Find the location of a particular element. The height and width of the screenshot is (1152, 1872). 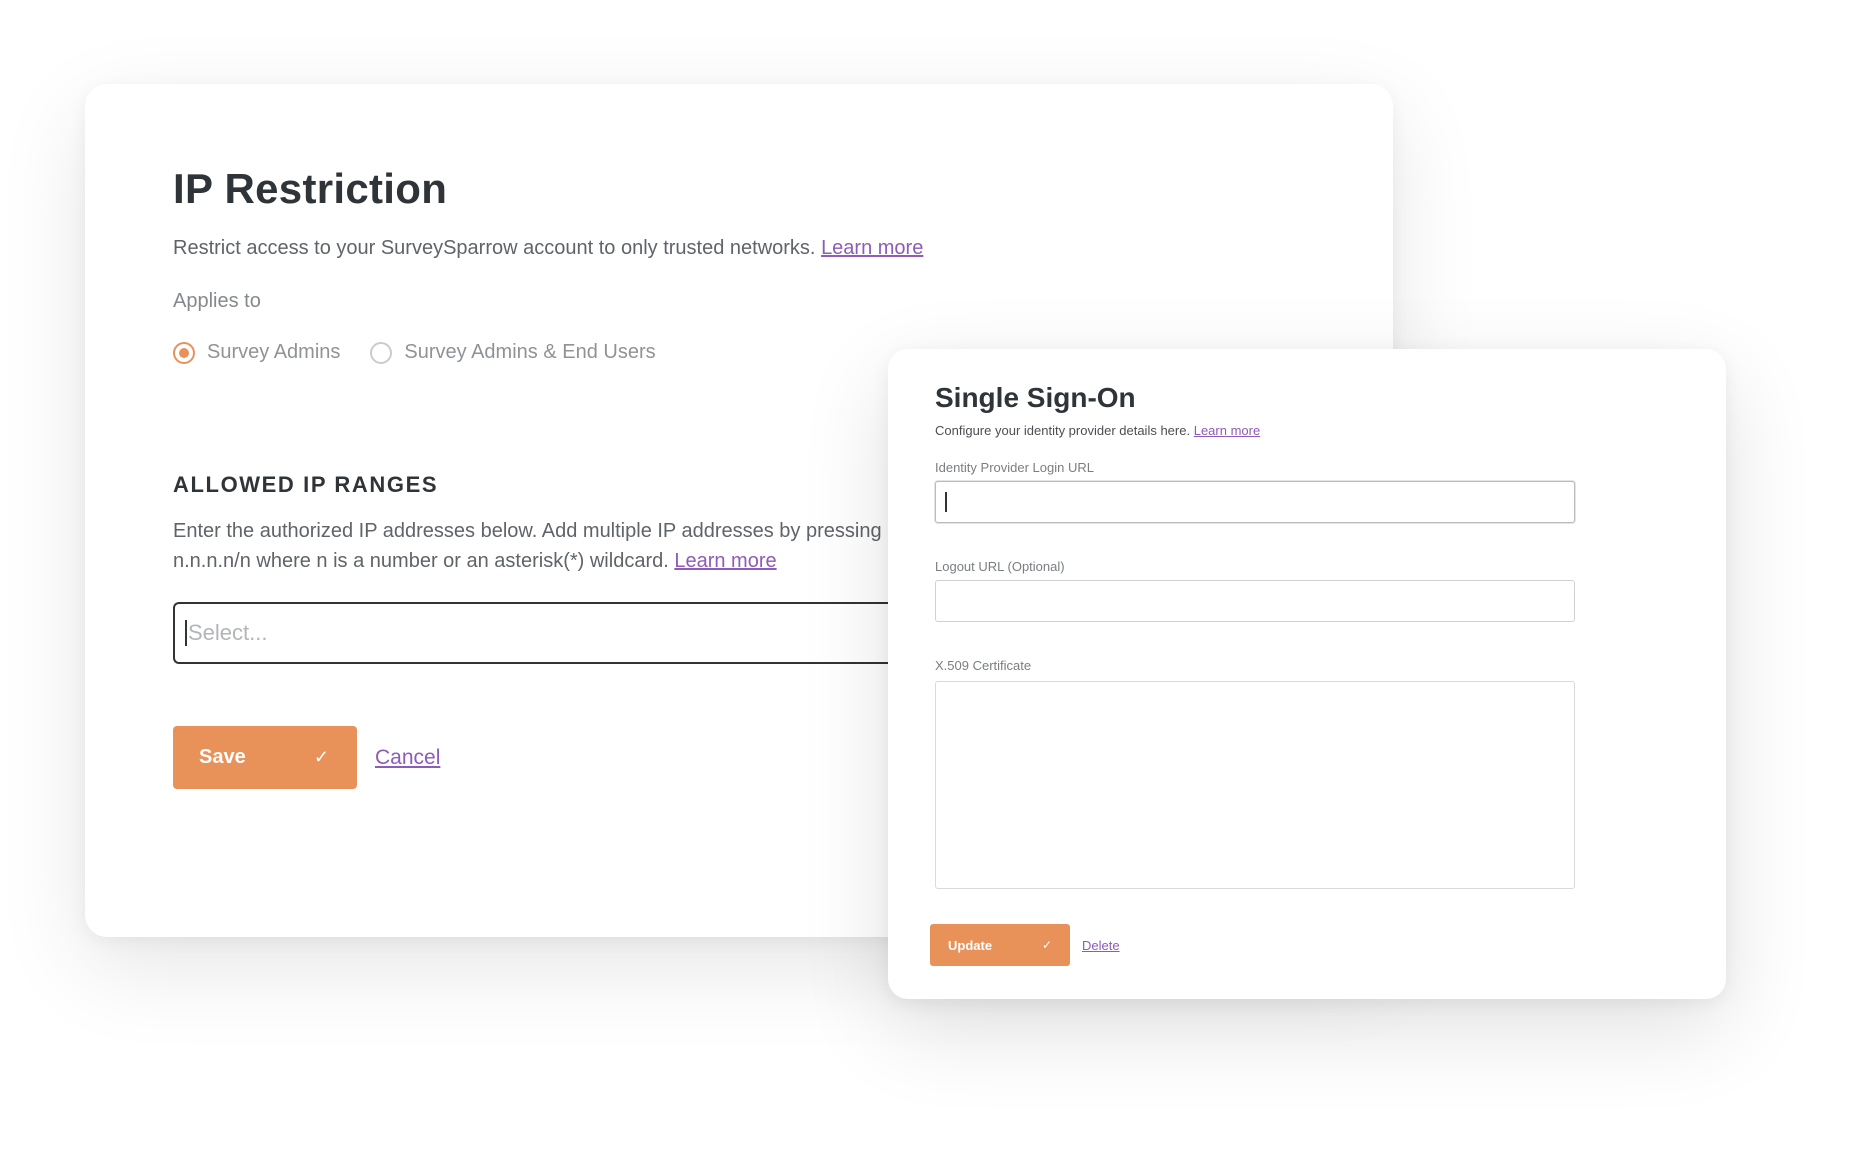

radio-survey-admins-end-users-label: Survey Admins & End Users is located at coordinates (530, 352).